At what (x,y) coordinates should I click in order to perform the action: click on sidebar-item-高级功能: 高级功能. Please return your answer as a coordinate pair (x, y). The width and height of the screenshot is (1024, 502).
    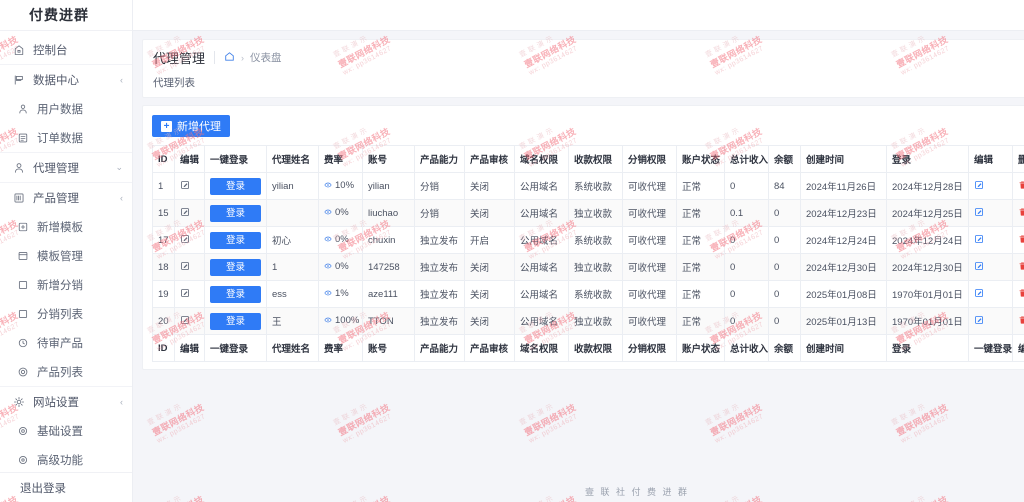
    Looking at the image, I should click on (66, 458).